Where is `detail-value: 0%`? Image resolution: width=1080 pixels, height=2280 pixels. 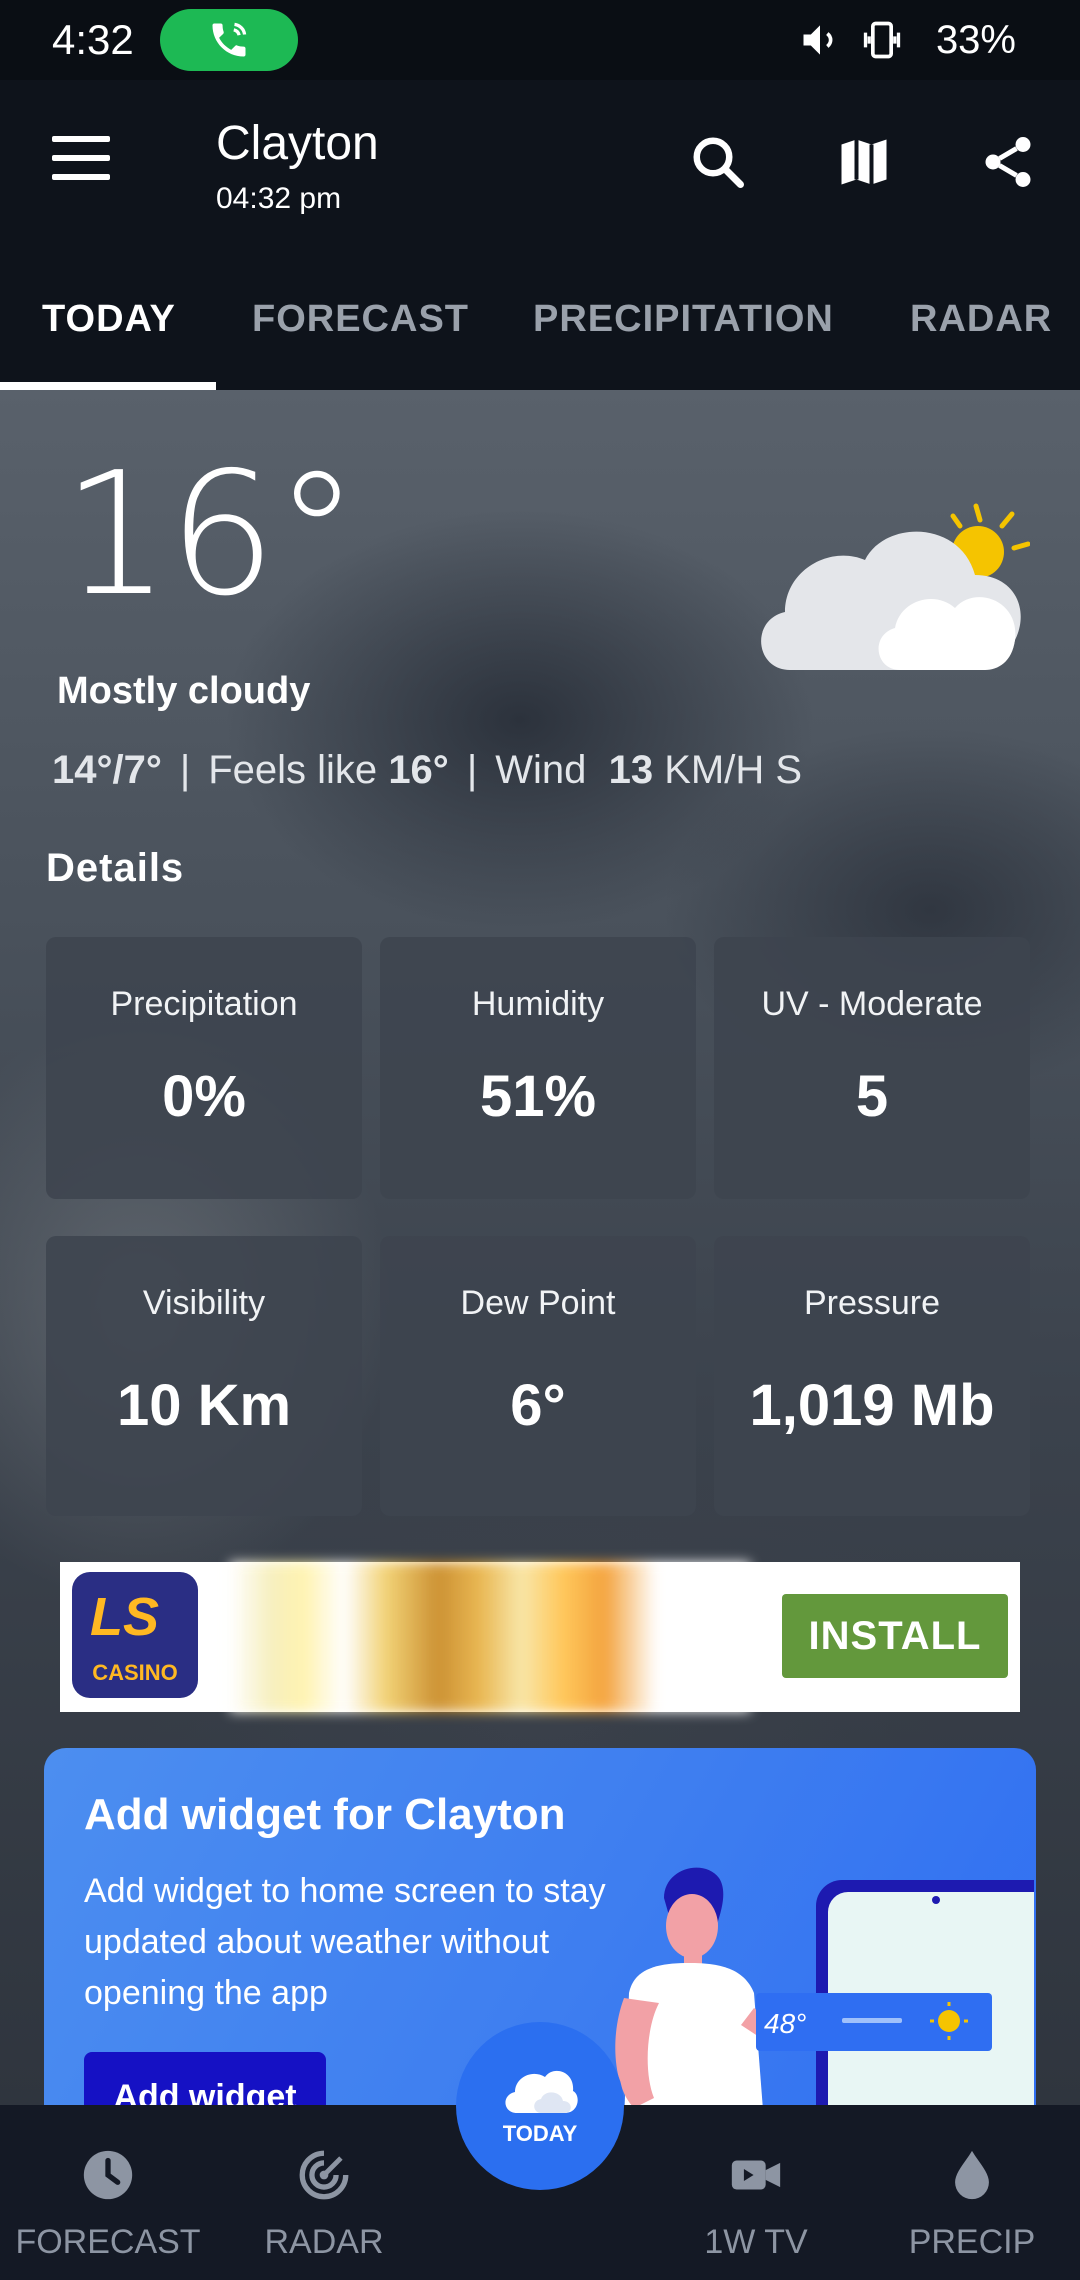 detail-value: 0% is located at coordinates (204, 1096).